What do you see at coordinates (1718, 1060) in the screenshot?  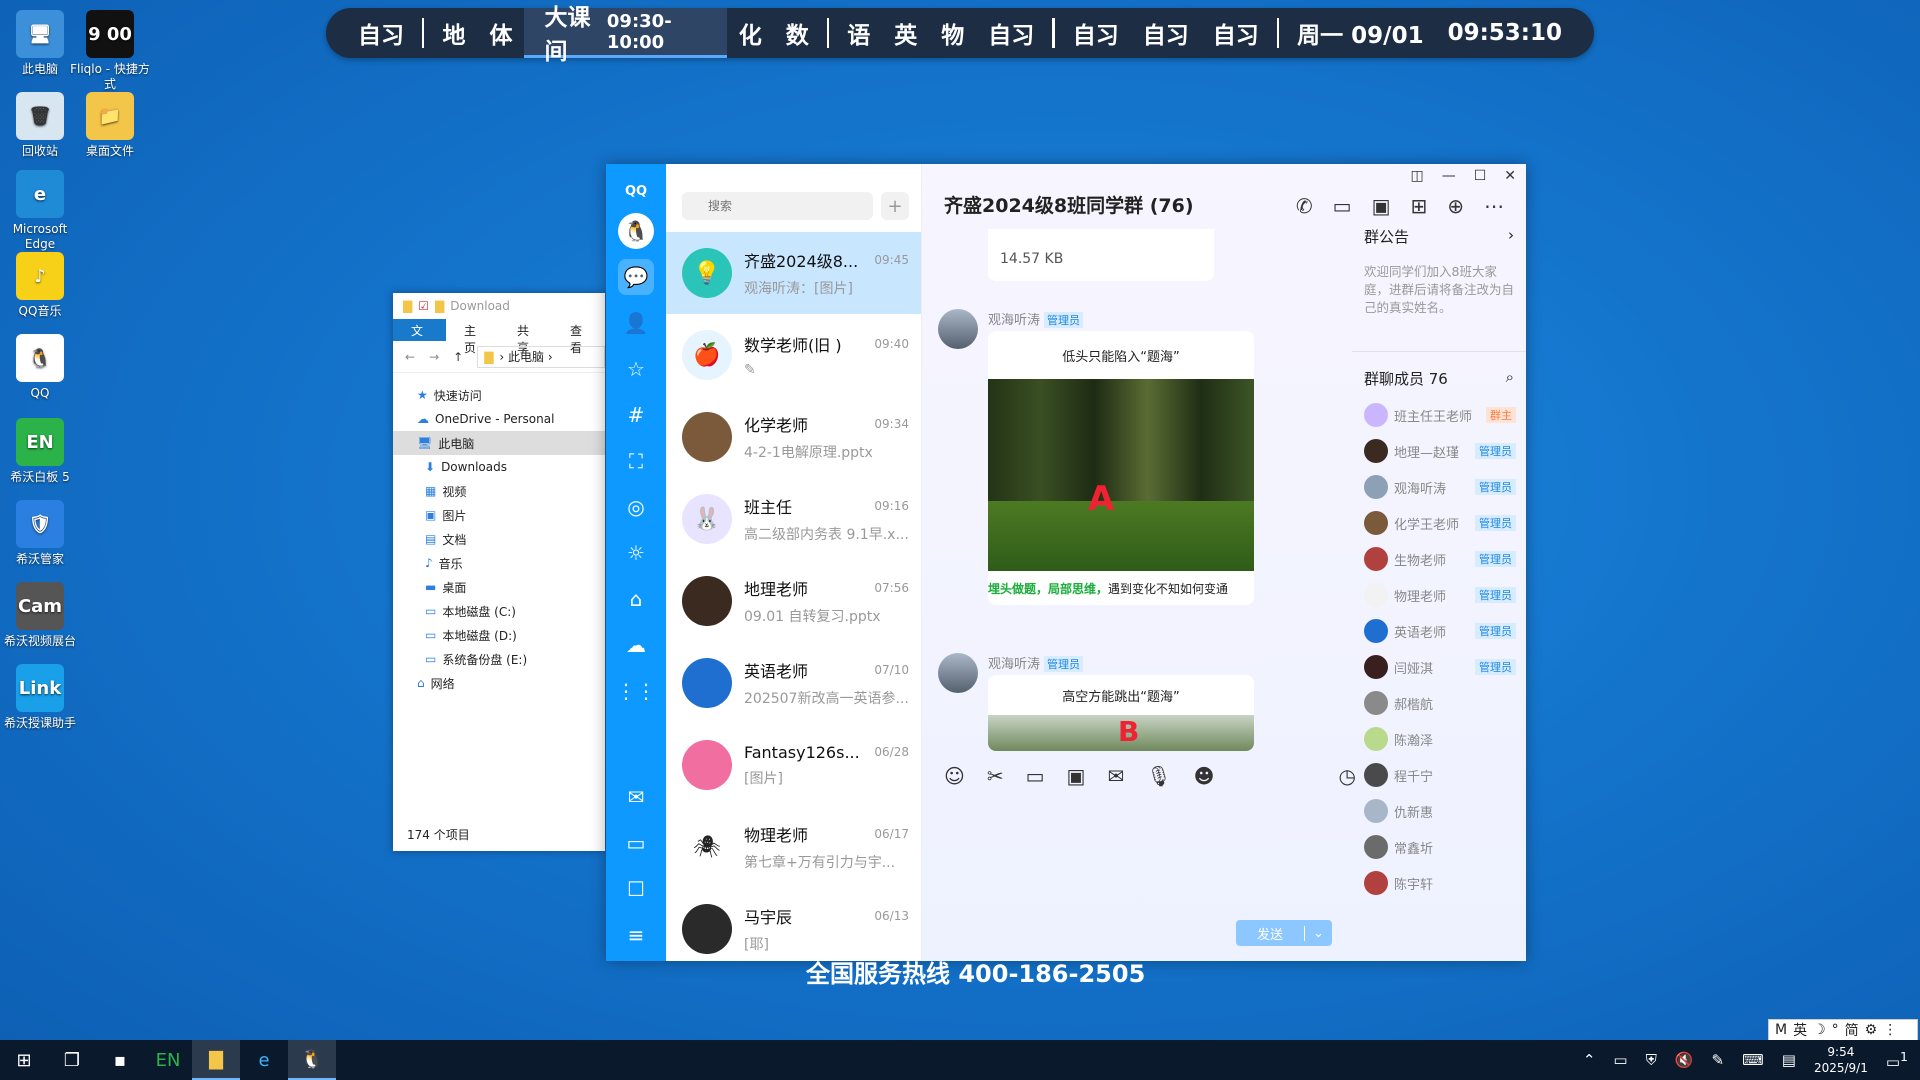 I see `pen-icon: ✎` at bounding box center [1718, 1060].